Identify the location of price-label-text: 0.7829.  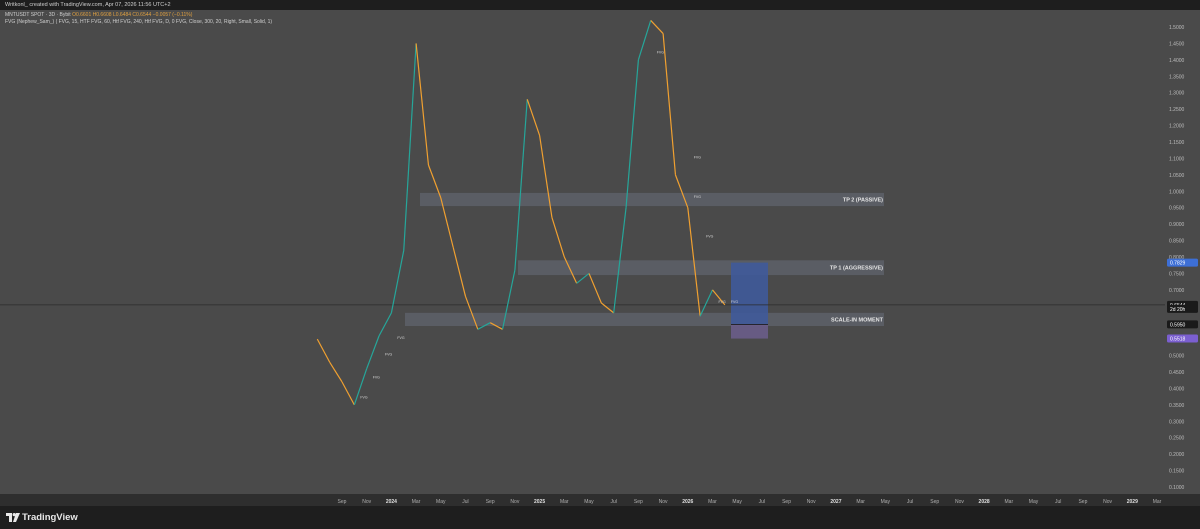
(1178, 264).